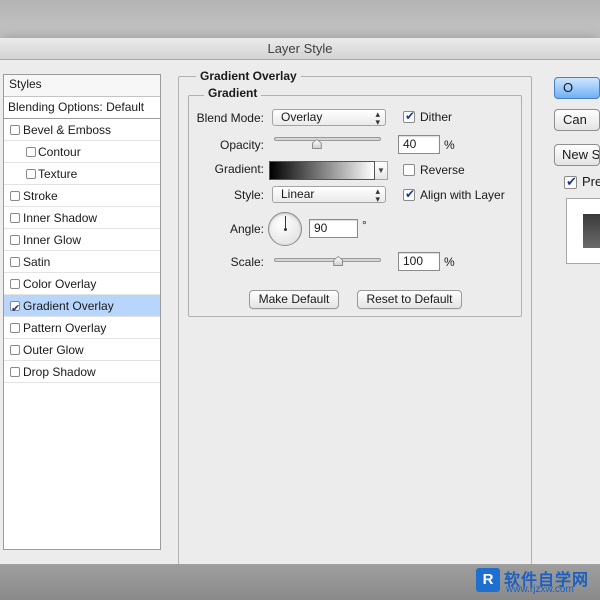 Image resolution: width=600 pixels, height=600 pixels. I want to click on style-item: Pattern Overlay, so click(82, 328).